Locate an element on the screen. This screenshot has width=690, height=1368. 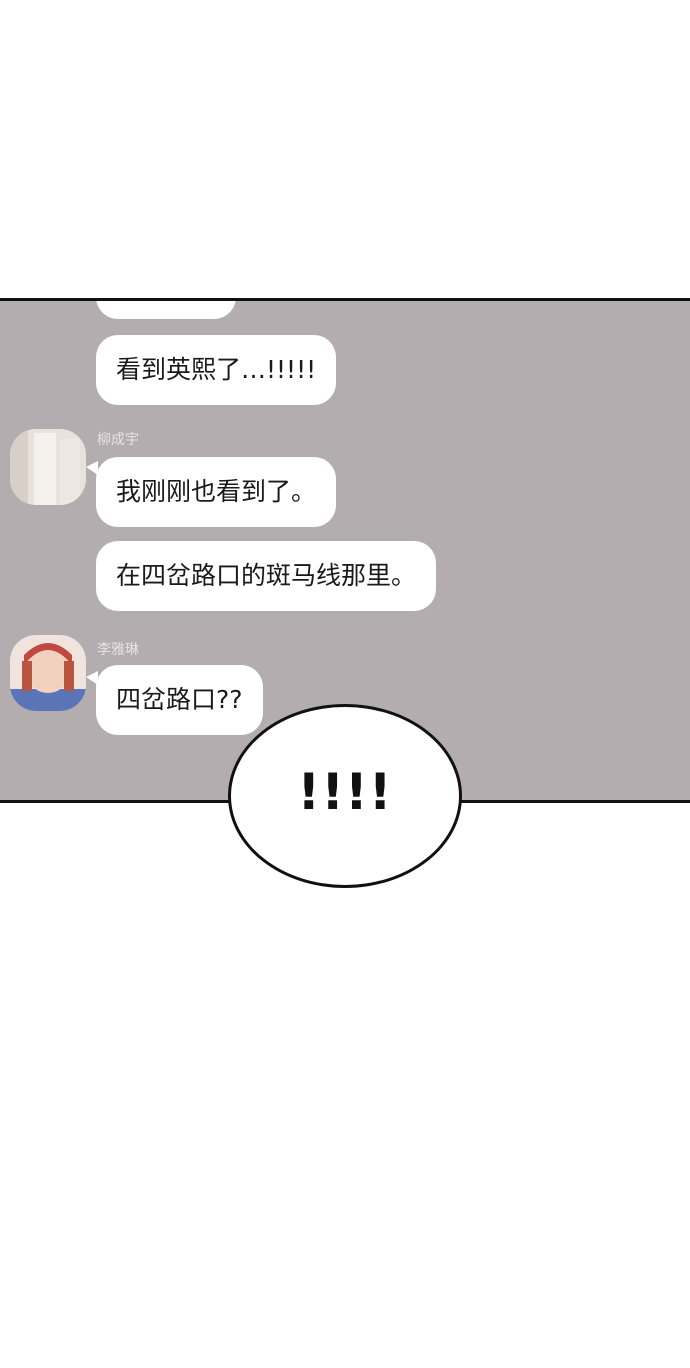
chat-bubble: 四岔路口?? is located at coordinates (179, 700).